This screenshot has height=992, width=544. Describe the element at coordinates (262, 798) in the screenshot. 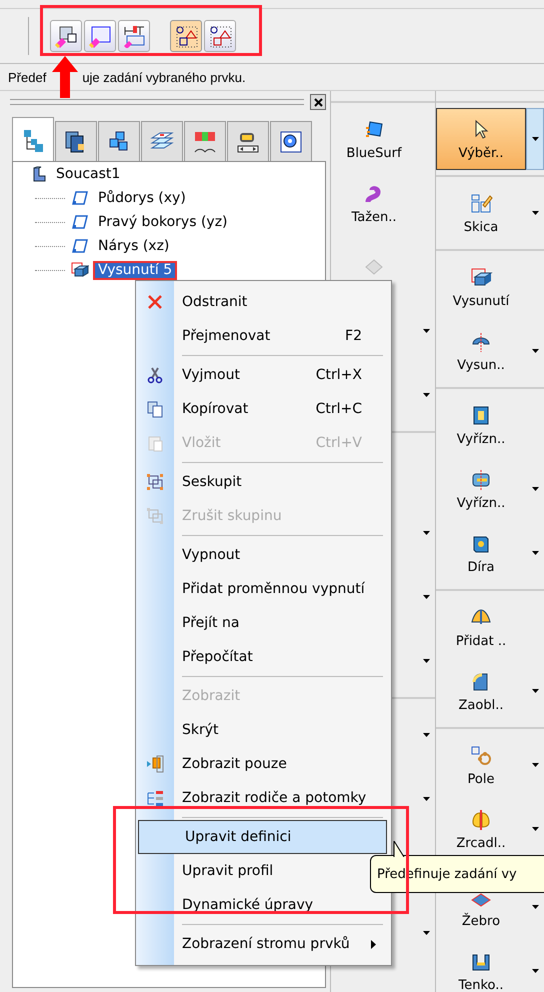

I see `menu-item: Zobrazit rodiče a potomky` at that location.